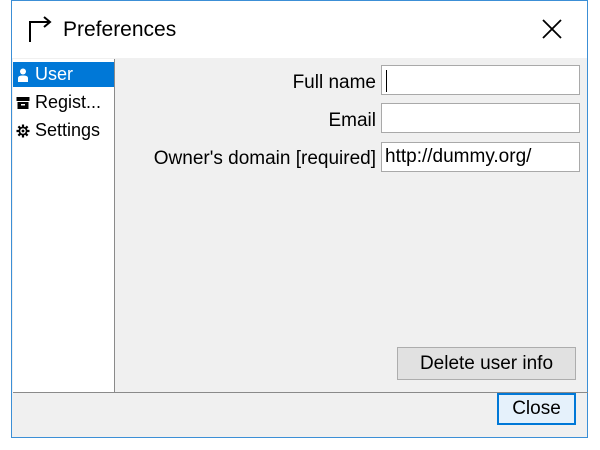 This screenshot has width=600, height=450. I want to click on full-name-field, so click(480, 80).